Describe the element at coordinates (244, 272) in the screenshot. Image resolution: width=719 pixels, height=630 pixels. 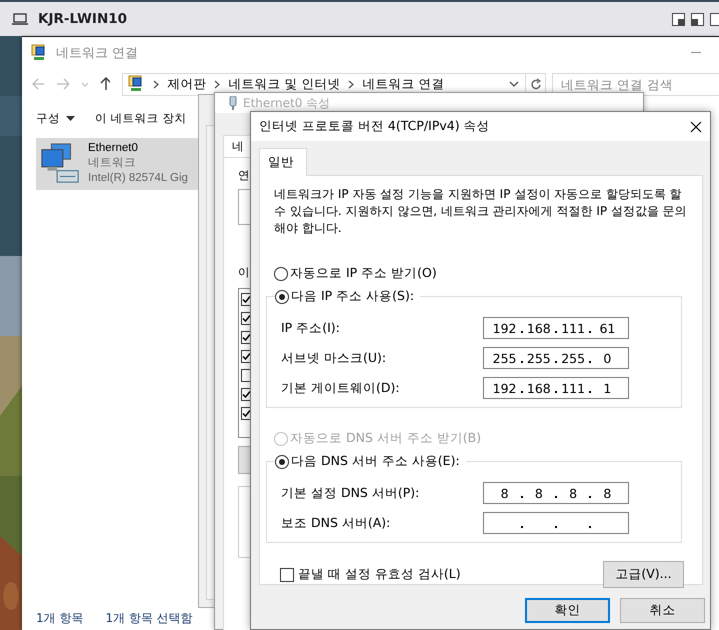
I see `section-label: 이` at that location.